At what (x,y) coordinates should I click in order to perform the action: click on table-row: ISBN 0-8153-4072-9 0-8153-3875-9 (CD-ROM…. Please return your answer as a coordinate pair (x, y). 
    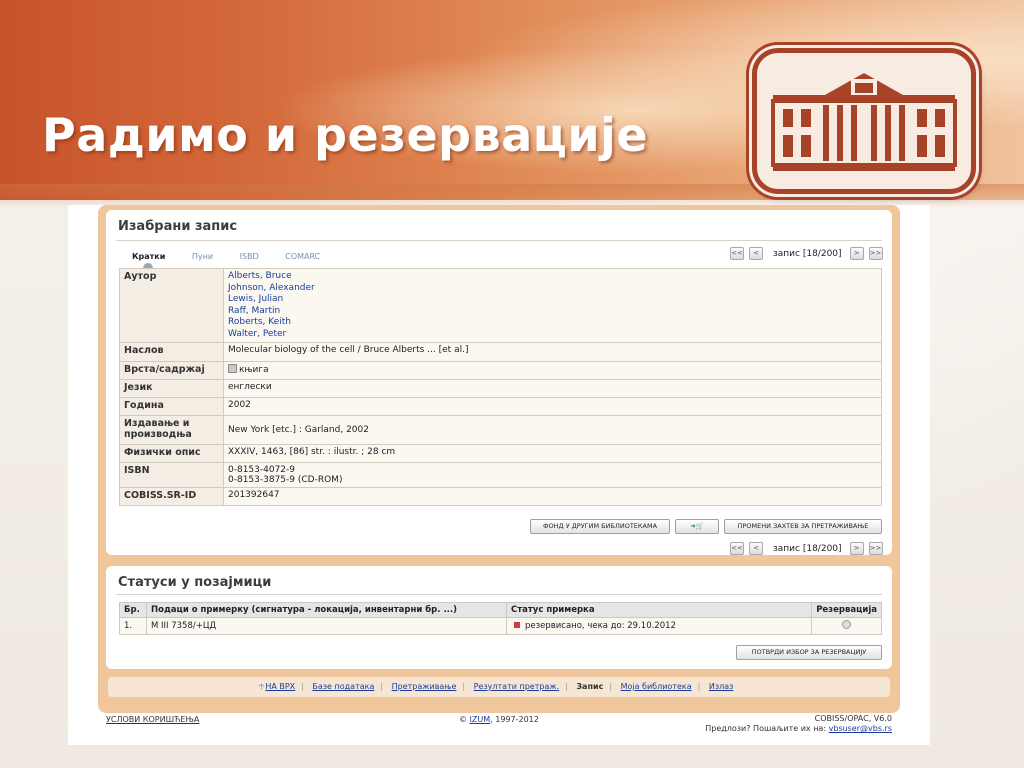
    Looking at the image, I should click on (500, 475).